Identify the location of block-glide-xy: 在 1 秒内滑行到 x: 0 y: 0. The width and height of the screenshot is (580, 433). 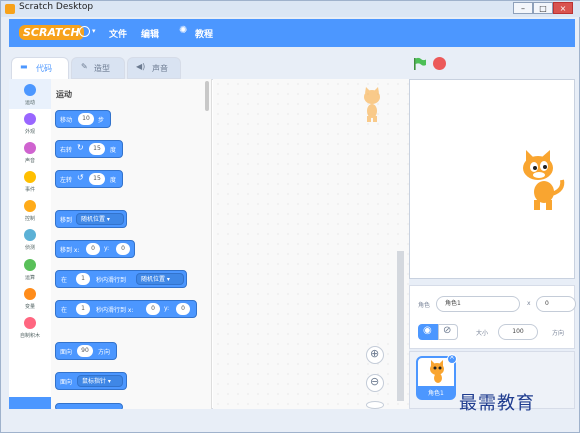
(126, 309).